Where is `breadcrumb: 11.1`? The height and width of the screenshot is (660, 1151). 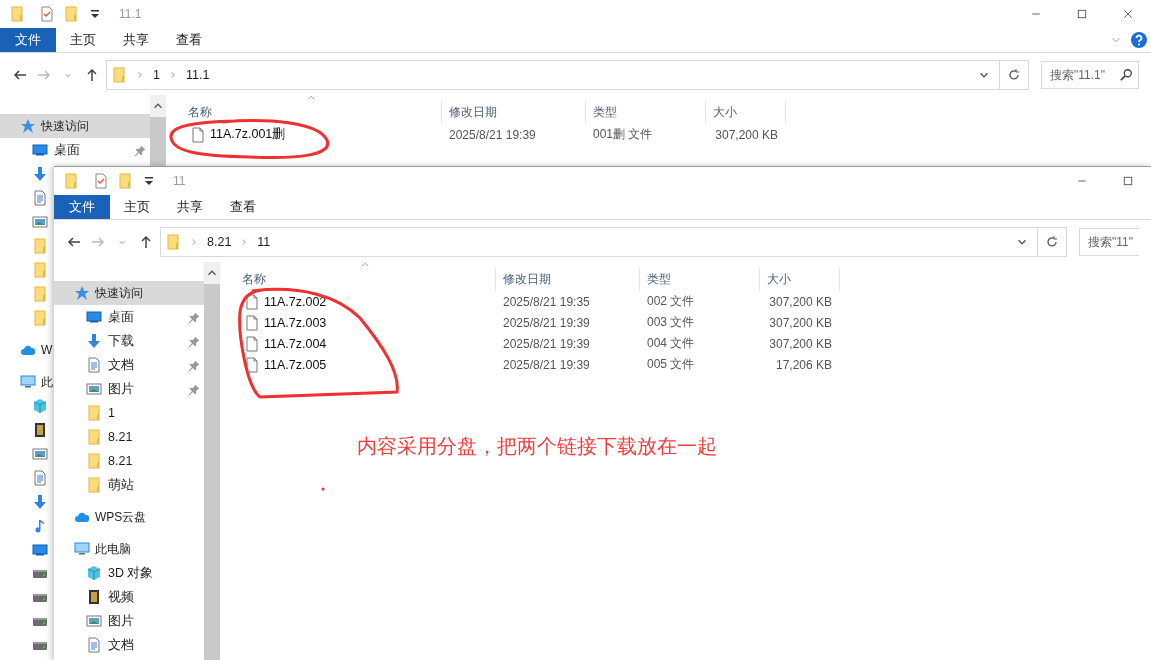
breadcrumb: 11.1 is located at coordinates (197, 75).